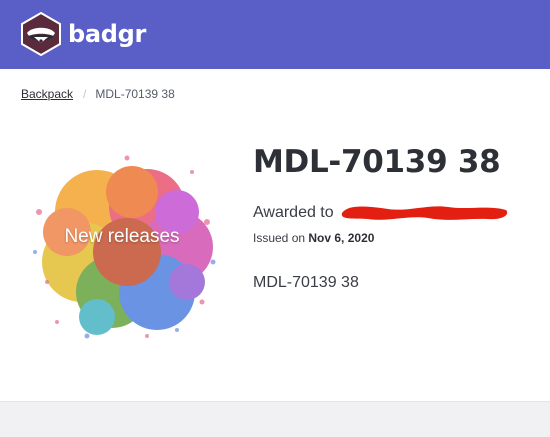 The height and width of the screenshot is (437, 550). What do you see at coordinates (424, 213) in the screenshot?
I see `redacted-recipient-name` at bounding box center [424, 213].